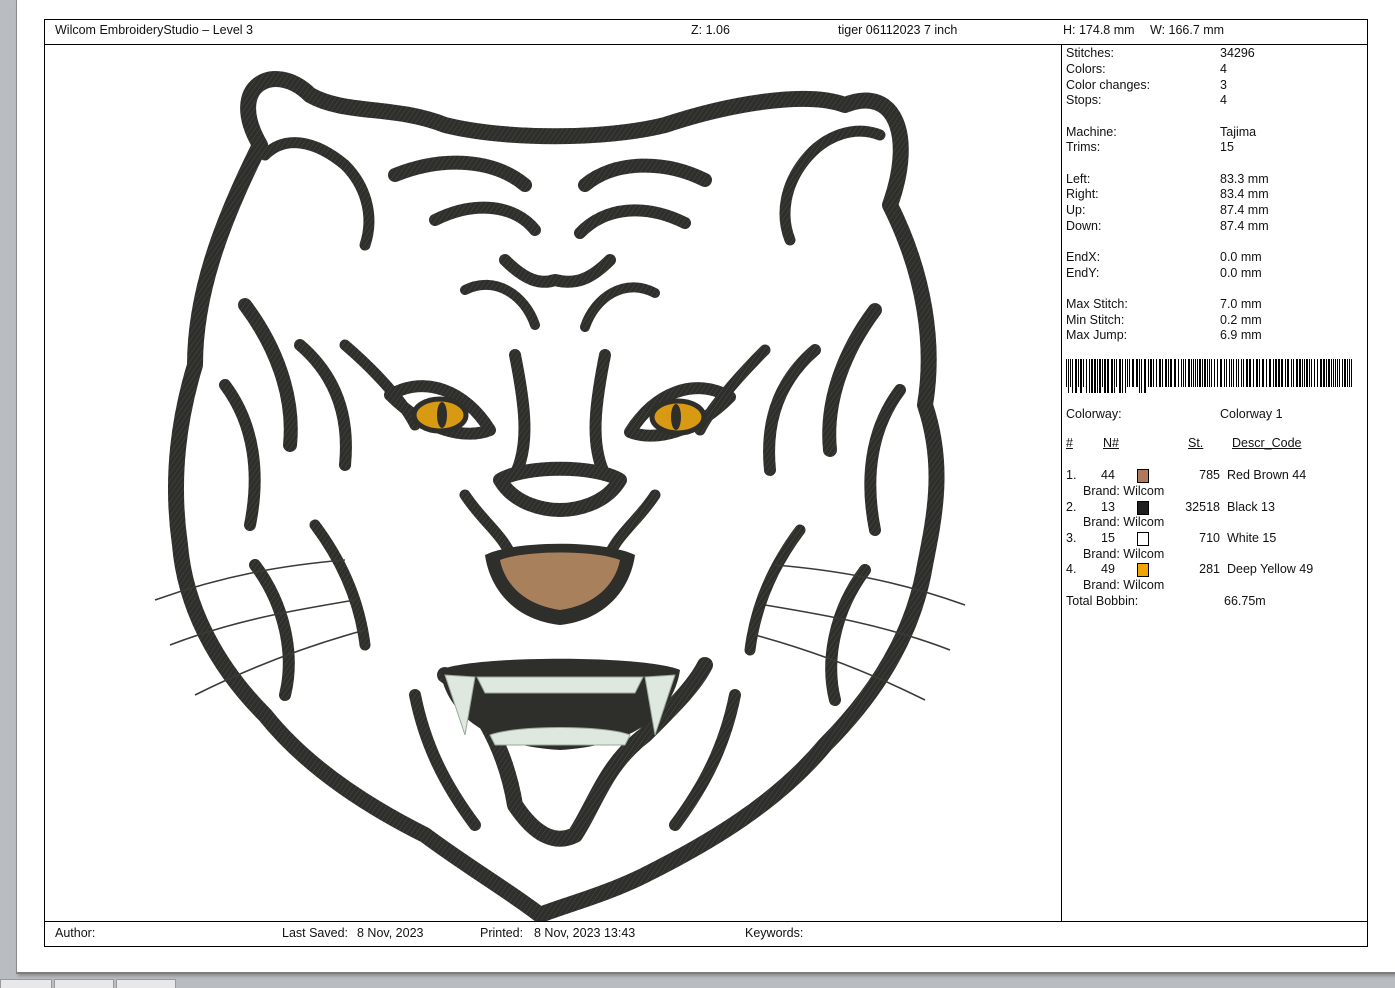 The width and height of the screenshot is (1395, 988). What do you see at coordinates (1095, 320) in the screenshot?
I see `min-stitch-label: Min Stitch:` at bounding box center [1095, 320].